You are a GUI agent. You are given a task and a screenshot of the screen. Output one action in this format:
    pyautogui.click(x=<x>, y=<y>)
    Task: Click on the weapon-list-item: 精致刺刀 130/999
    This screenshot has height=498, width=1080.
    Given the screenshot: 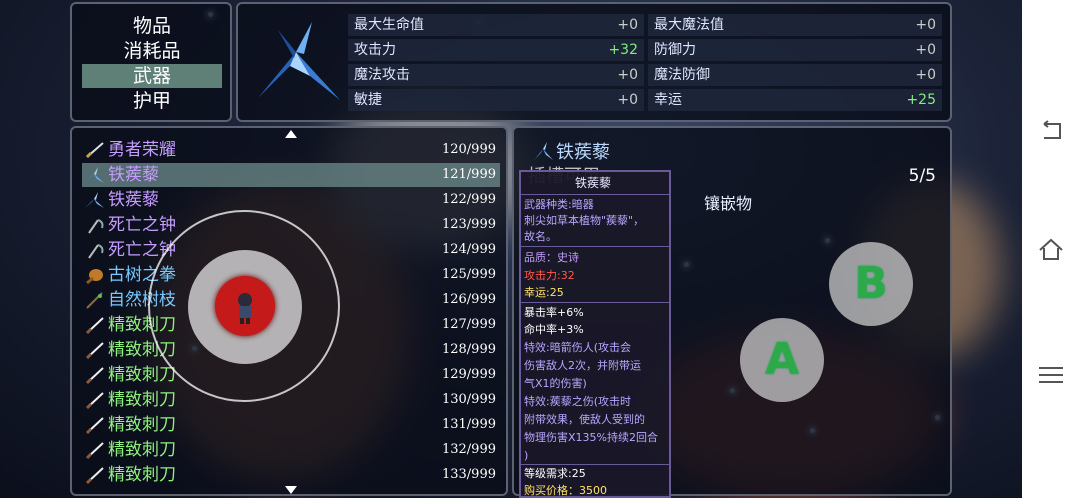 What is the action you would take?
    pyautogui.click(x=291, y=400)
    